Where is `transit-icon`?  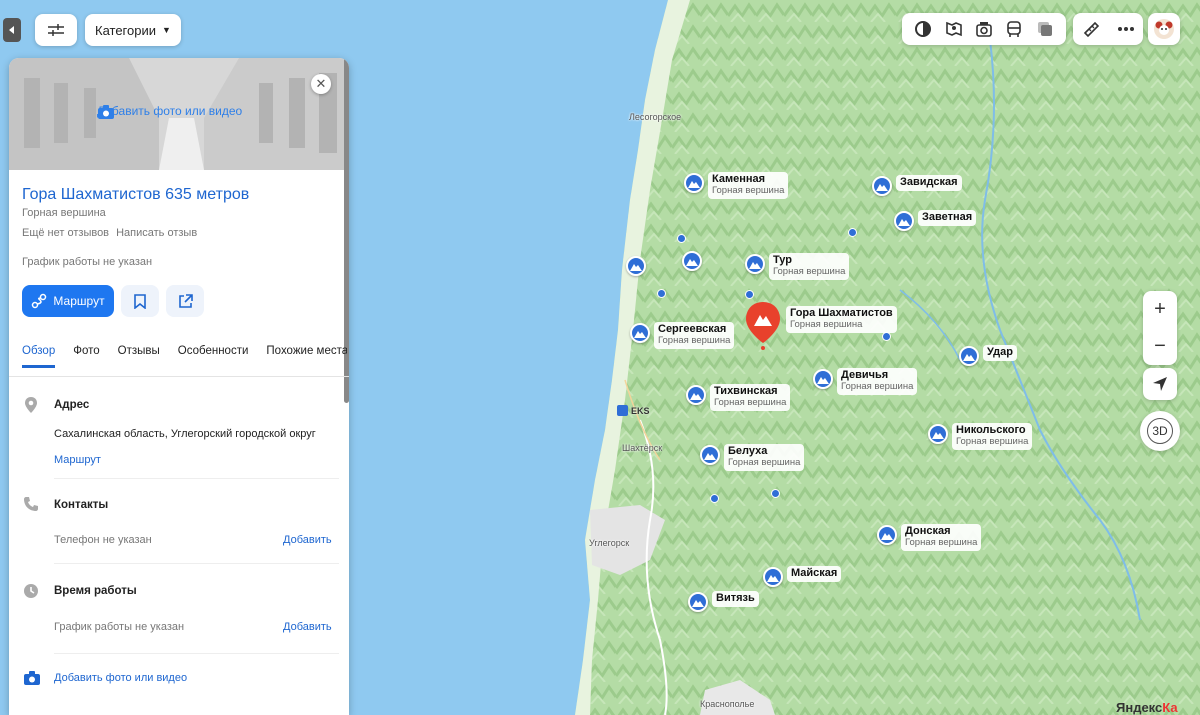
transit-icon is located at coordinates (1014, 29).